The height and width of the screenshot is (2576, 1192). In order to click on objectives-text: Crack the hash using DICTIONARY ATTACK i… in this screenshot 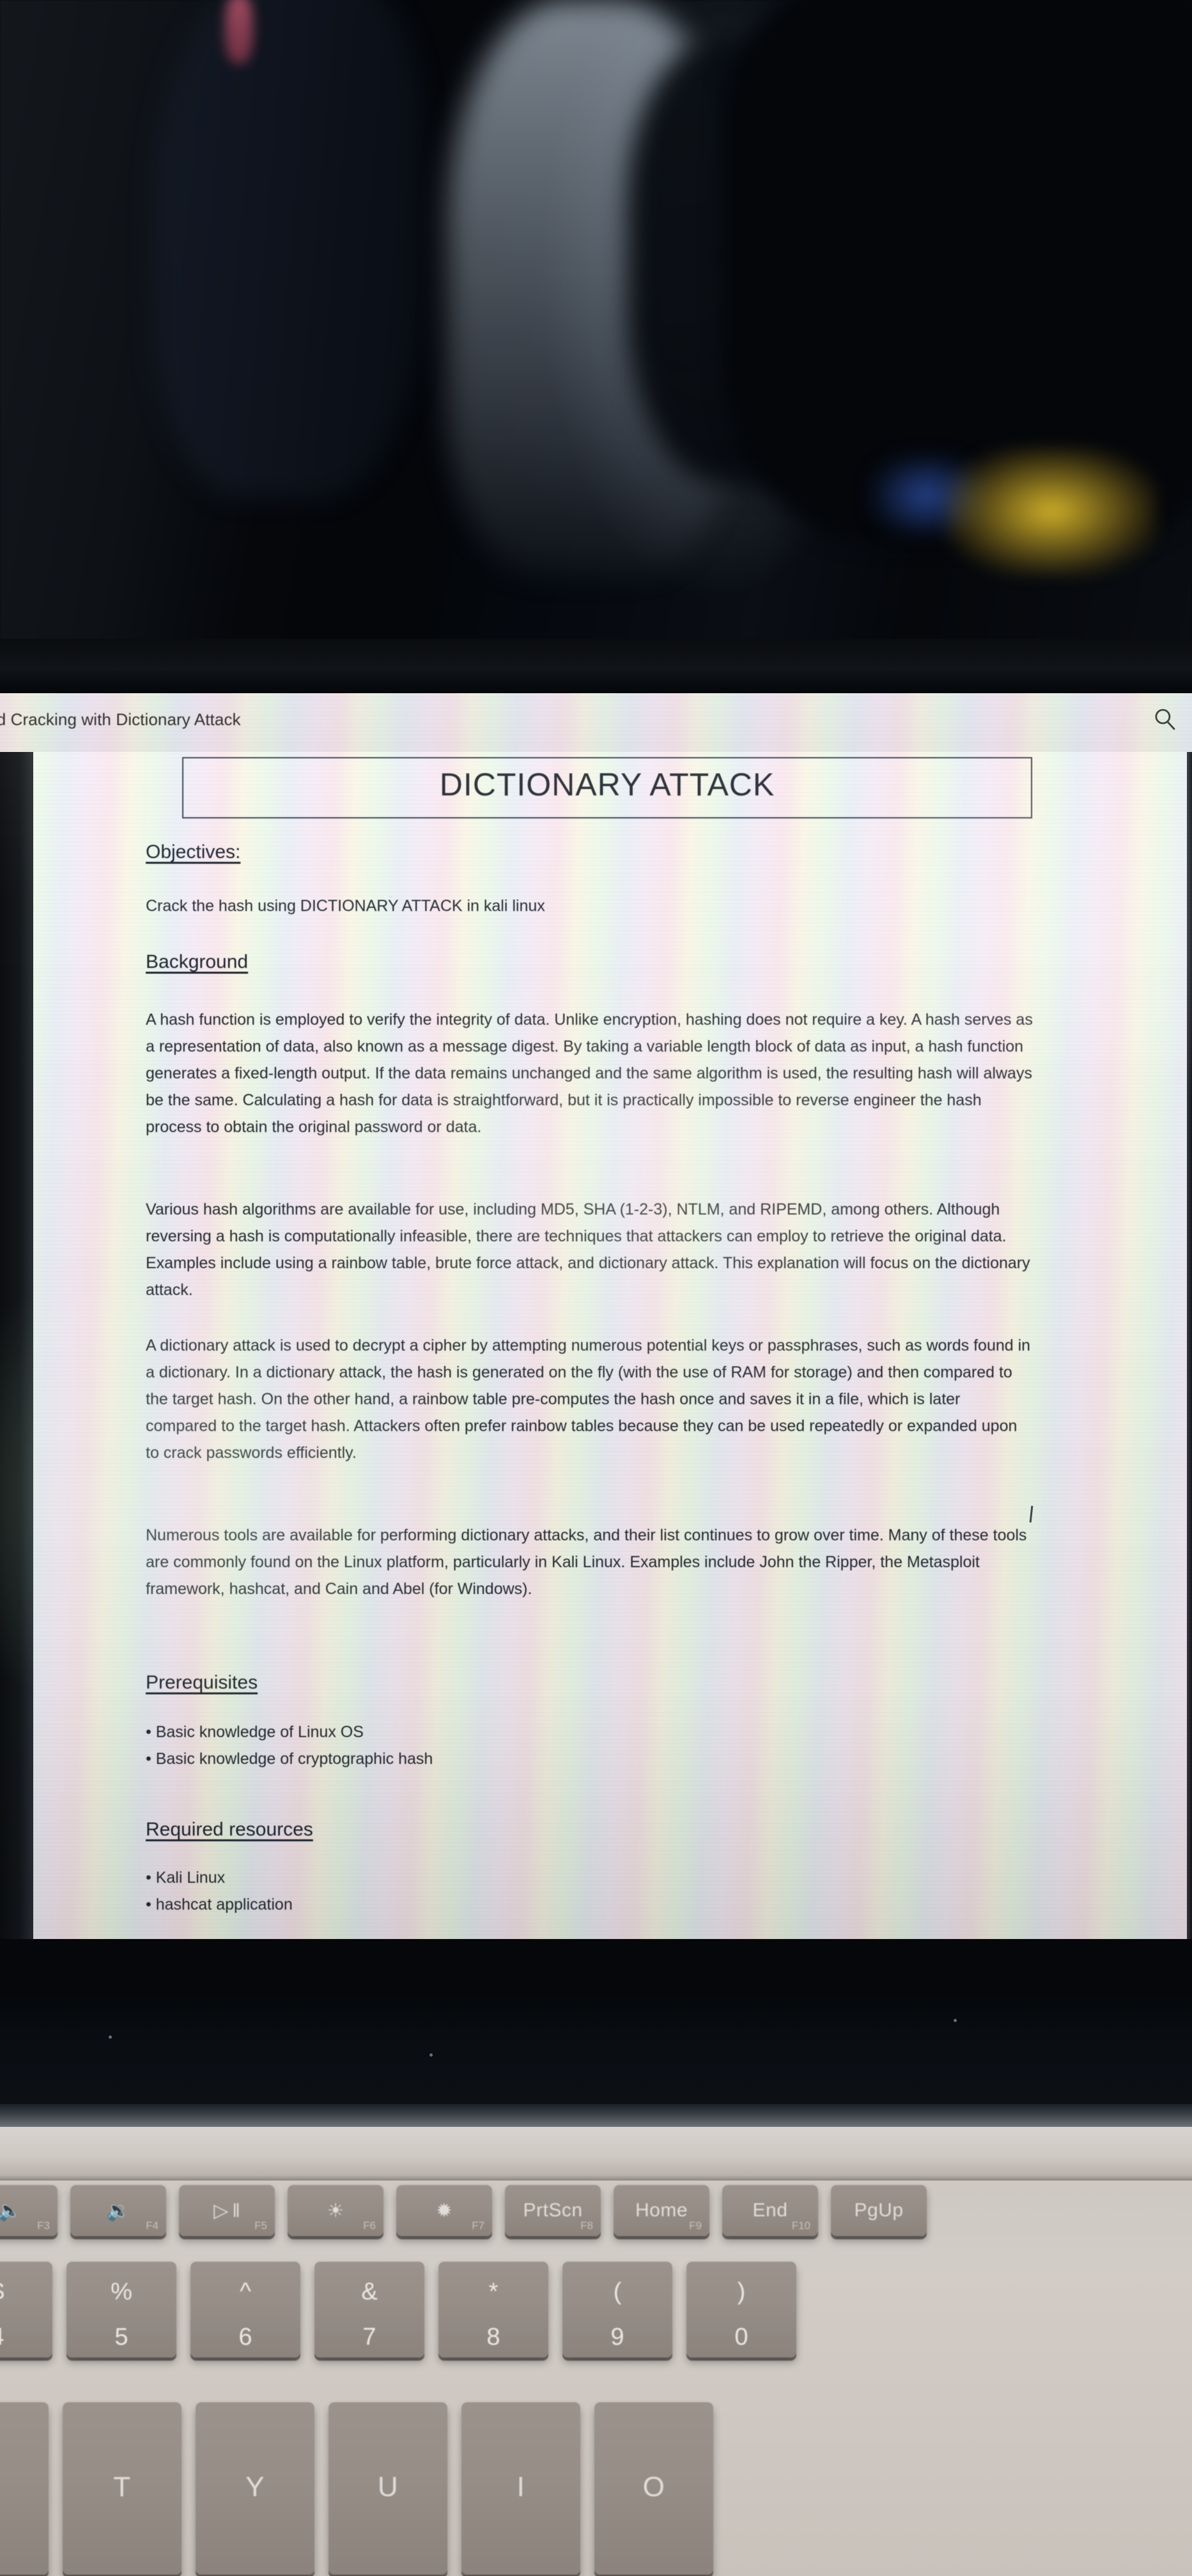, I will do `click(345, 906)`.